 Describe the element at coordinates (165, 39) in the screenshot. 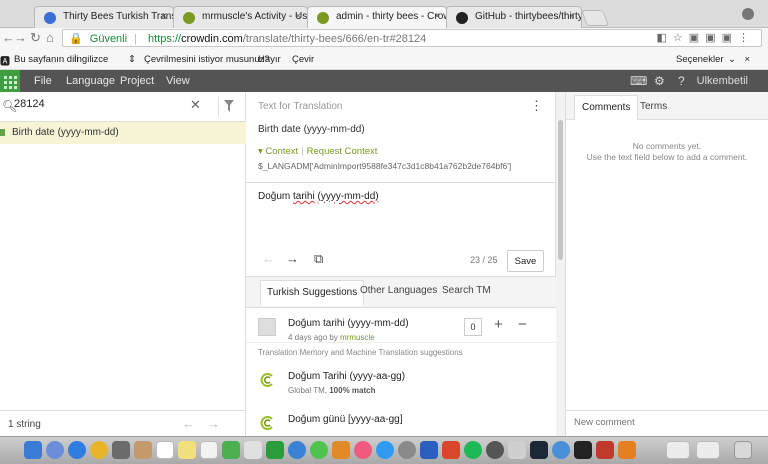

I see `url-scheme: https://` at that location.